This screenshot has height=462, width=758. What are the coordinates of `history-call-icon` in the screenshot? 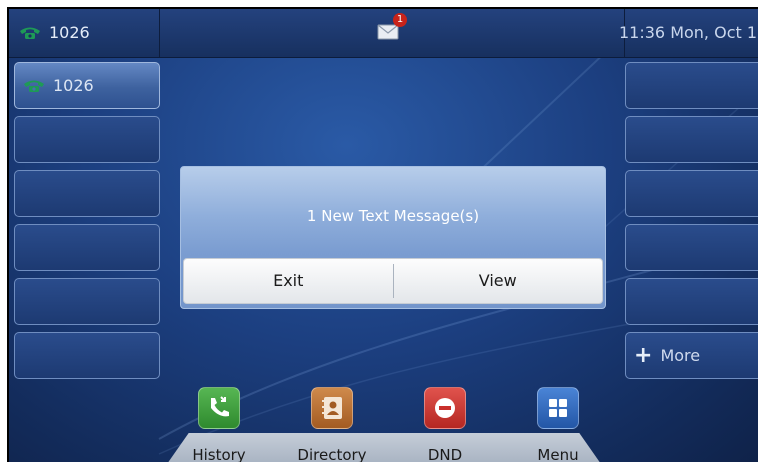 It's located at (220, 406).